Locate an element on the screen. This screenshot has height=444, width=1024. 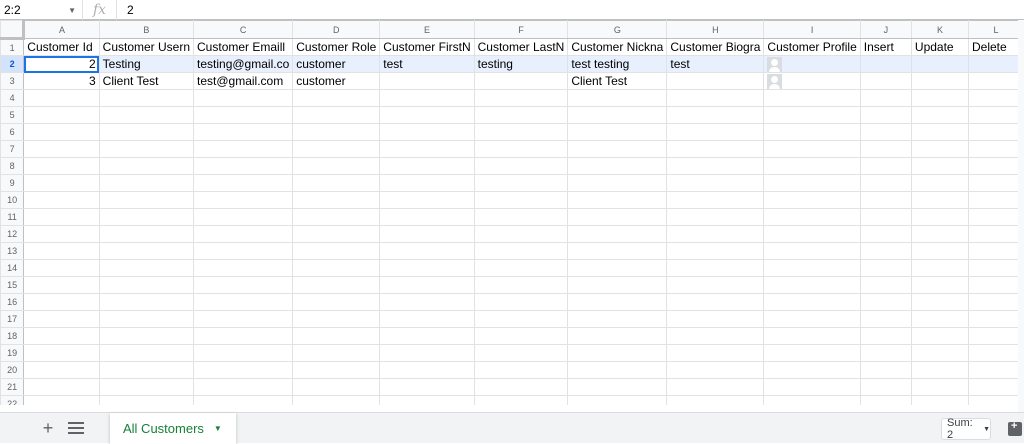
cell: 3 is located at coordinates (61, 81).